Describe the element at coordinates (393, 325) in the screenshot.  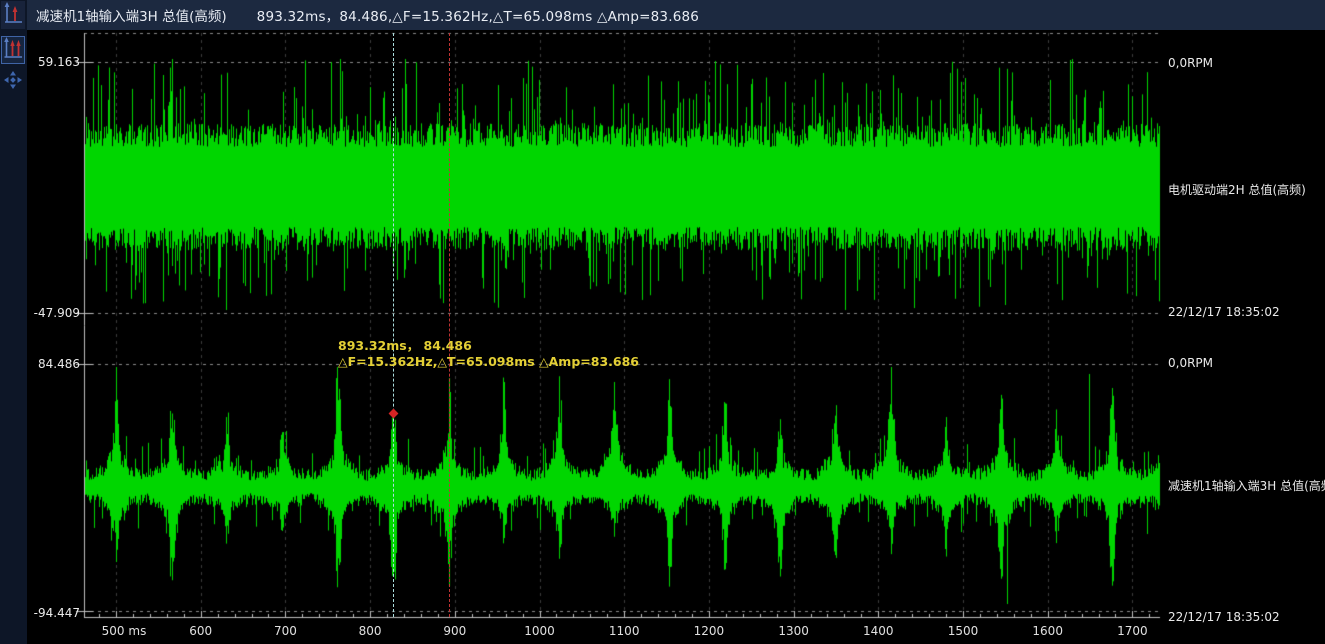
I see `cursor-a-reference-line` at that location.